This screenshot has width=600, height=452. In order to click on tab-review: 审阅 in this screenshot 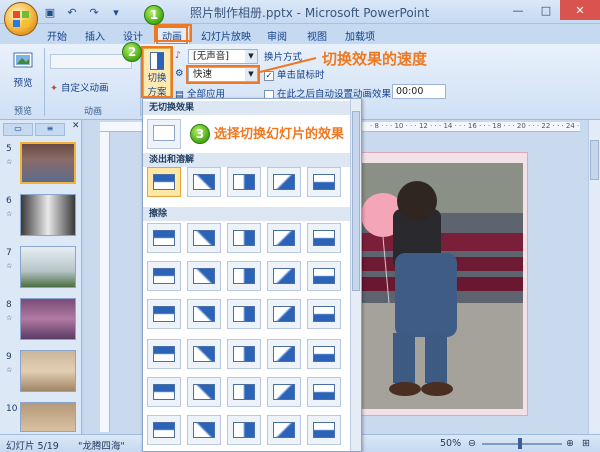, I will do `click(277, 35)`.